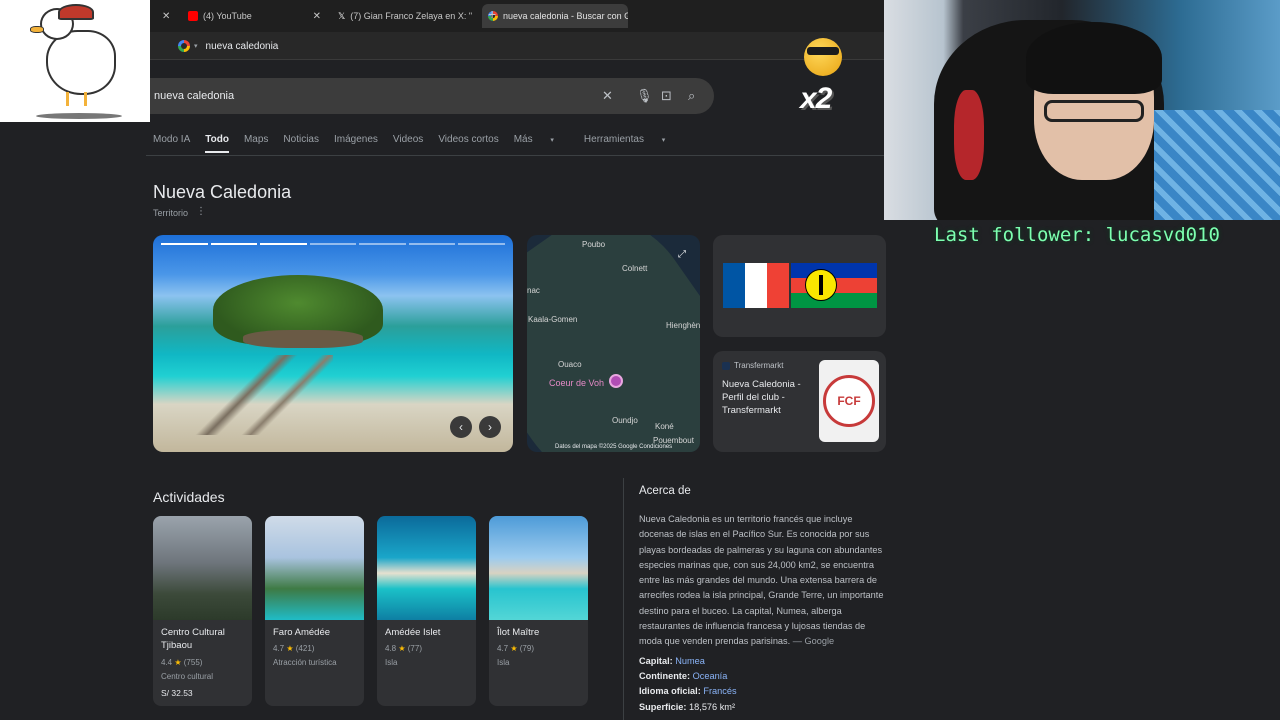 This screenshot has width=1280, height=720. Describe the element at coordinates (683, 676) in the screenshot. I see `fact-continent: Continente: Oceanía` at that location.